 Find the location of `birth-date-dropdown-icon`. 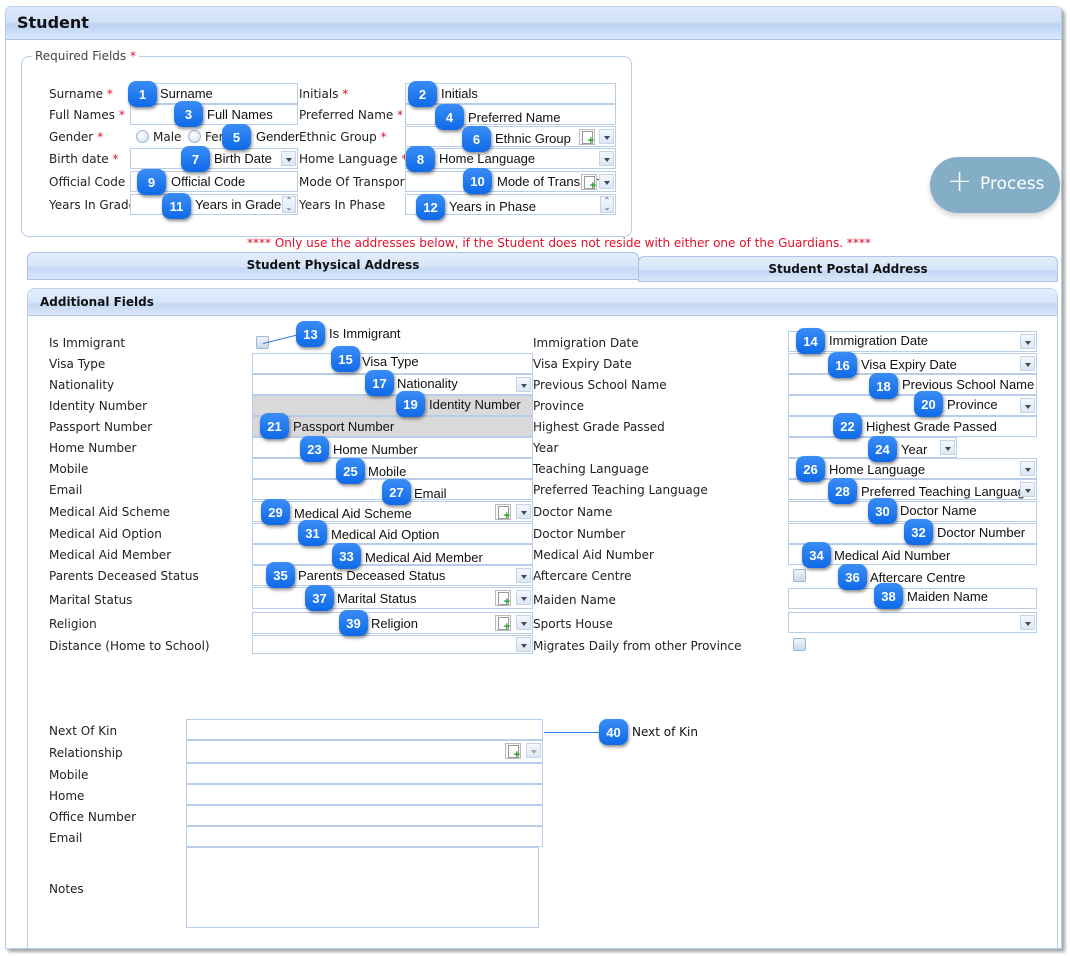

birth-date-dropdown-icon is located at coordinates (288, 158).